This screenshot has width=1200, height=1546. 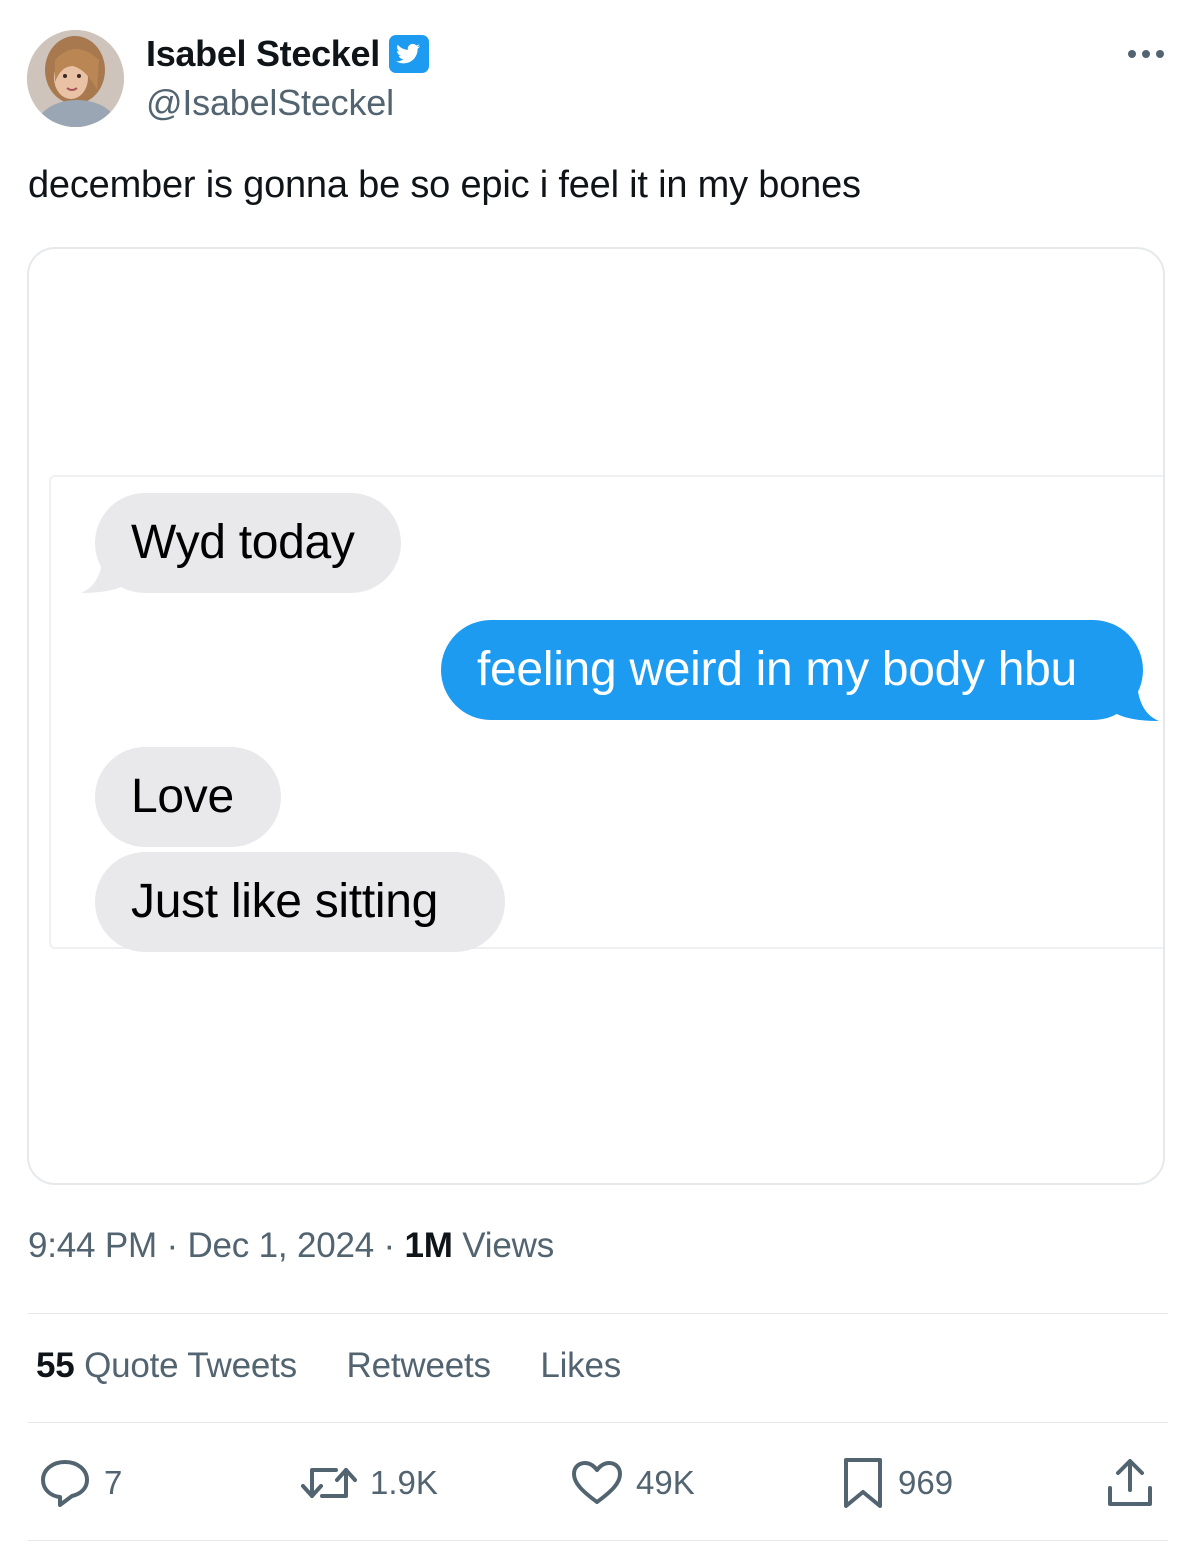 What do you see at coordinates (792, 670) in the screenshot?
I see `message-bubble-outgoing: feeling weird in my body hbu` at bounding box center [792, 670].